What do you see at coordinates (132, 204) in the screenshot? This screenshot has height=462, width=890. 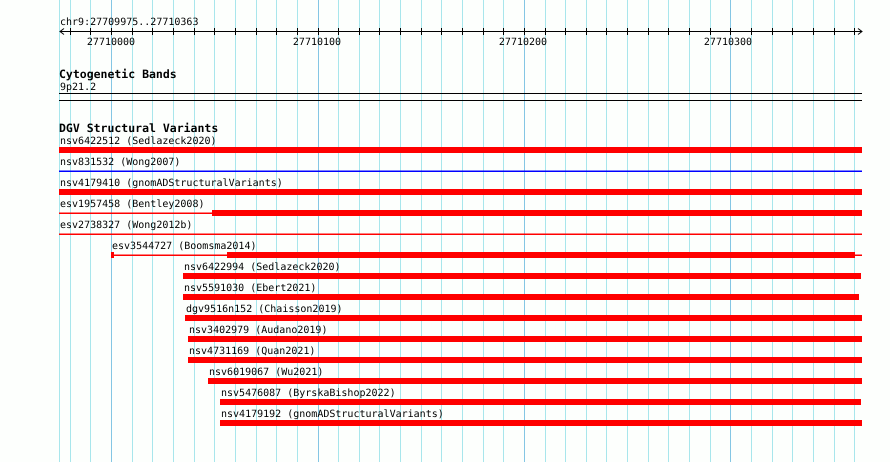 I see `feature-label: esv1957458 (Bentley2008)` at bounding box center [132, 204].